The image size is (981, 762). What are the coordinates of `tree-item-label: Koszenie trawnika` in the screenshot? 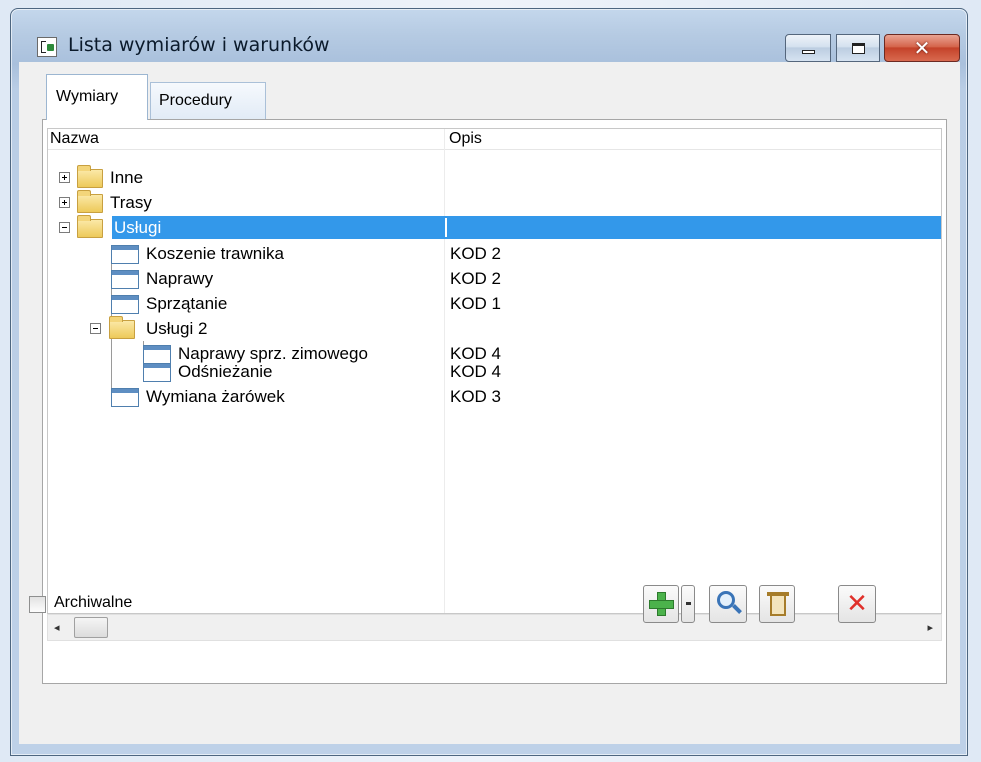 It's located at (215, 253).